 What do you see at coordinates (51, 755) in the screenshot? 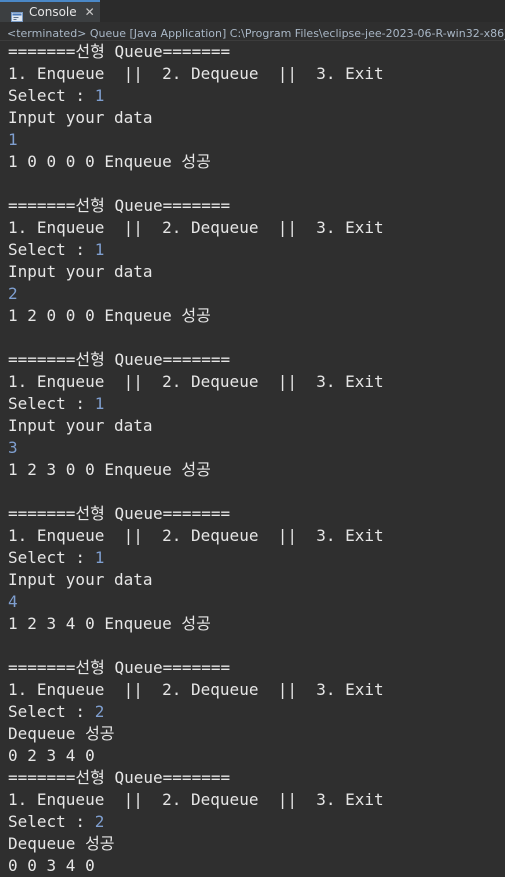
I see `console-line: 0 2 3 4 0` at bounding box center [51, 755].